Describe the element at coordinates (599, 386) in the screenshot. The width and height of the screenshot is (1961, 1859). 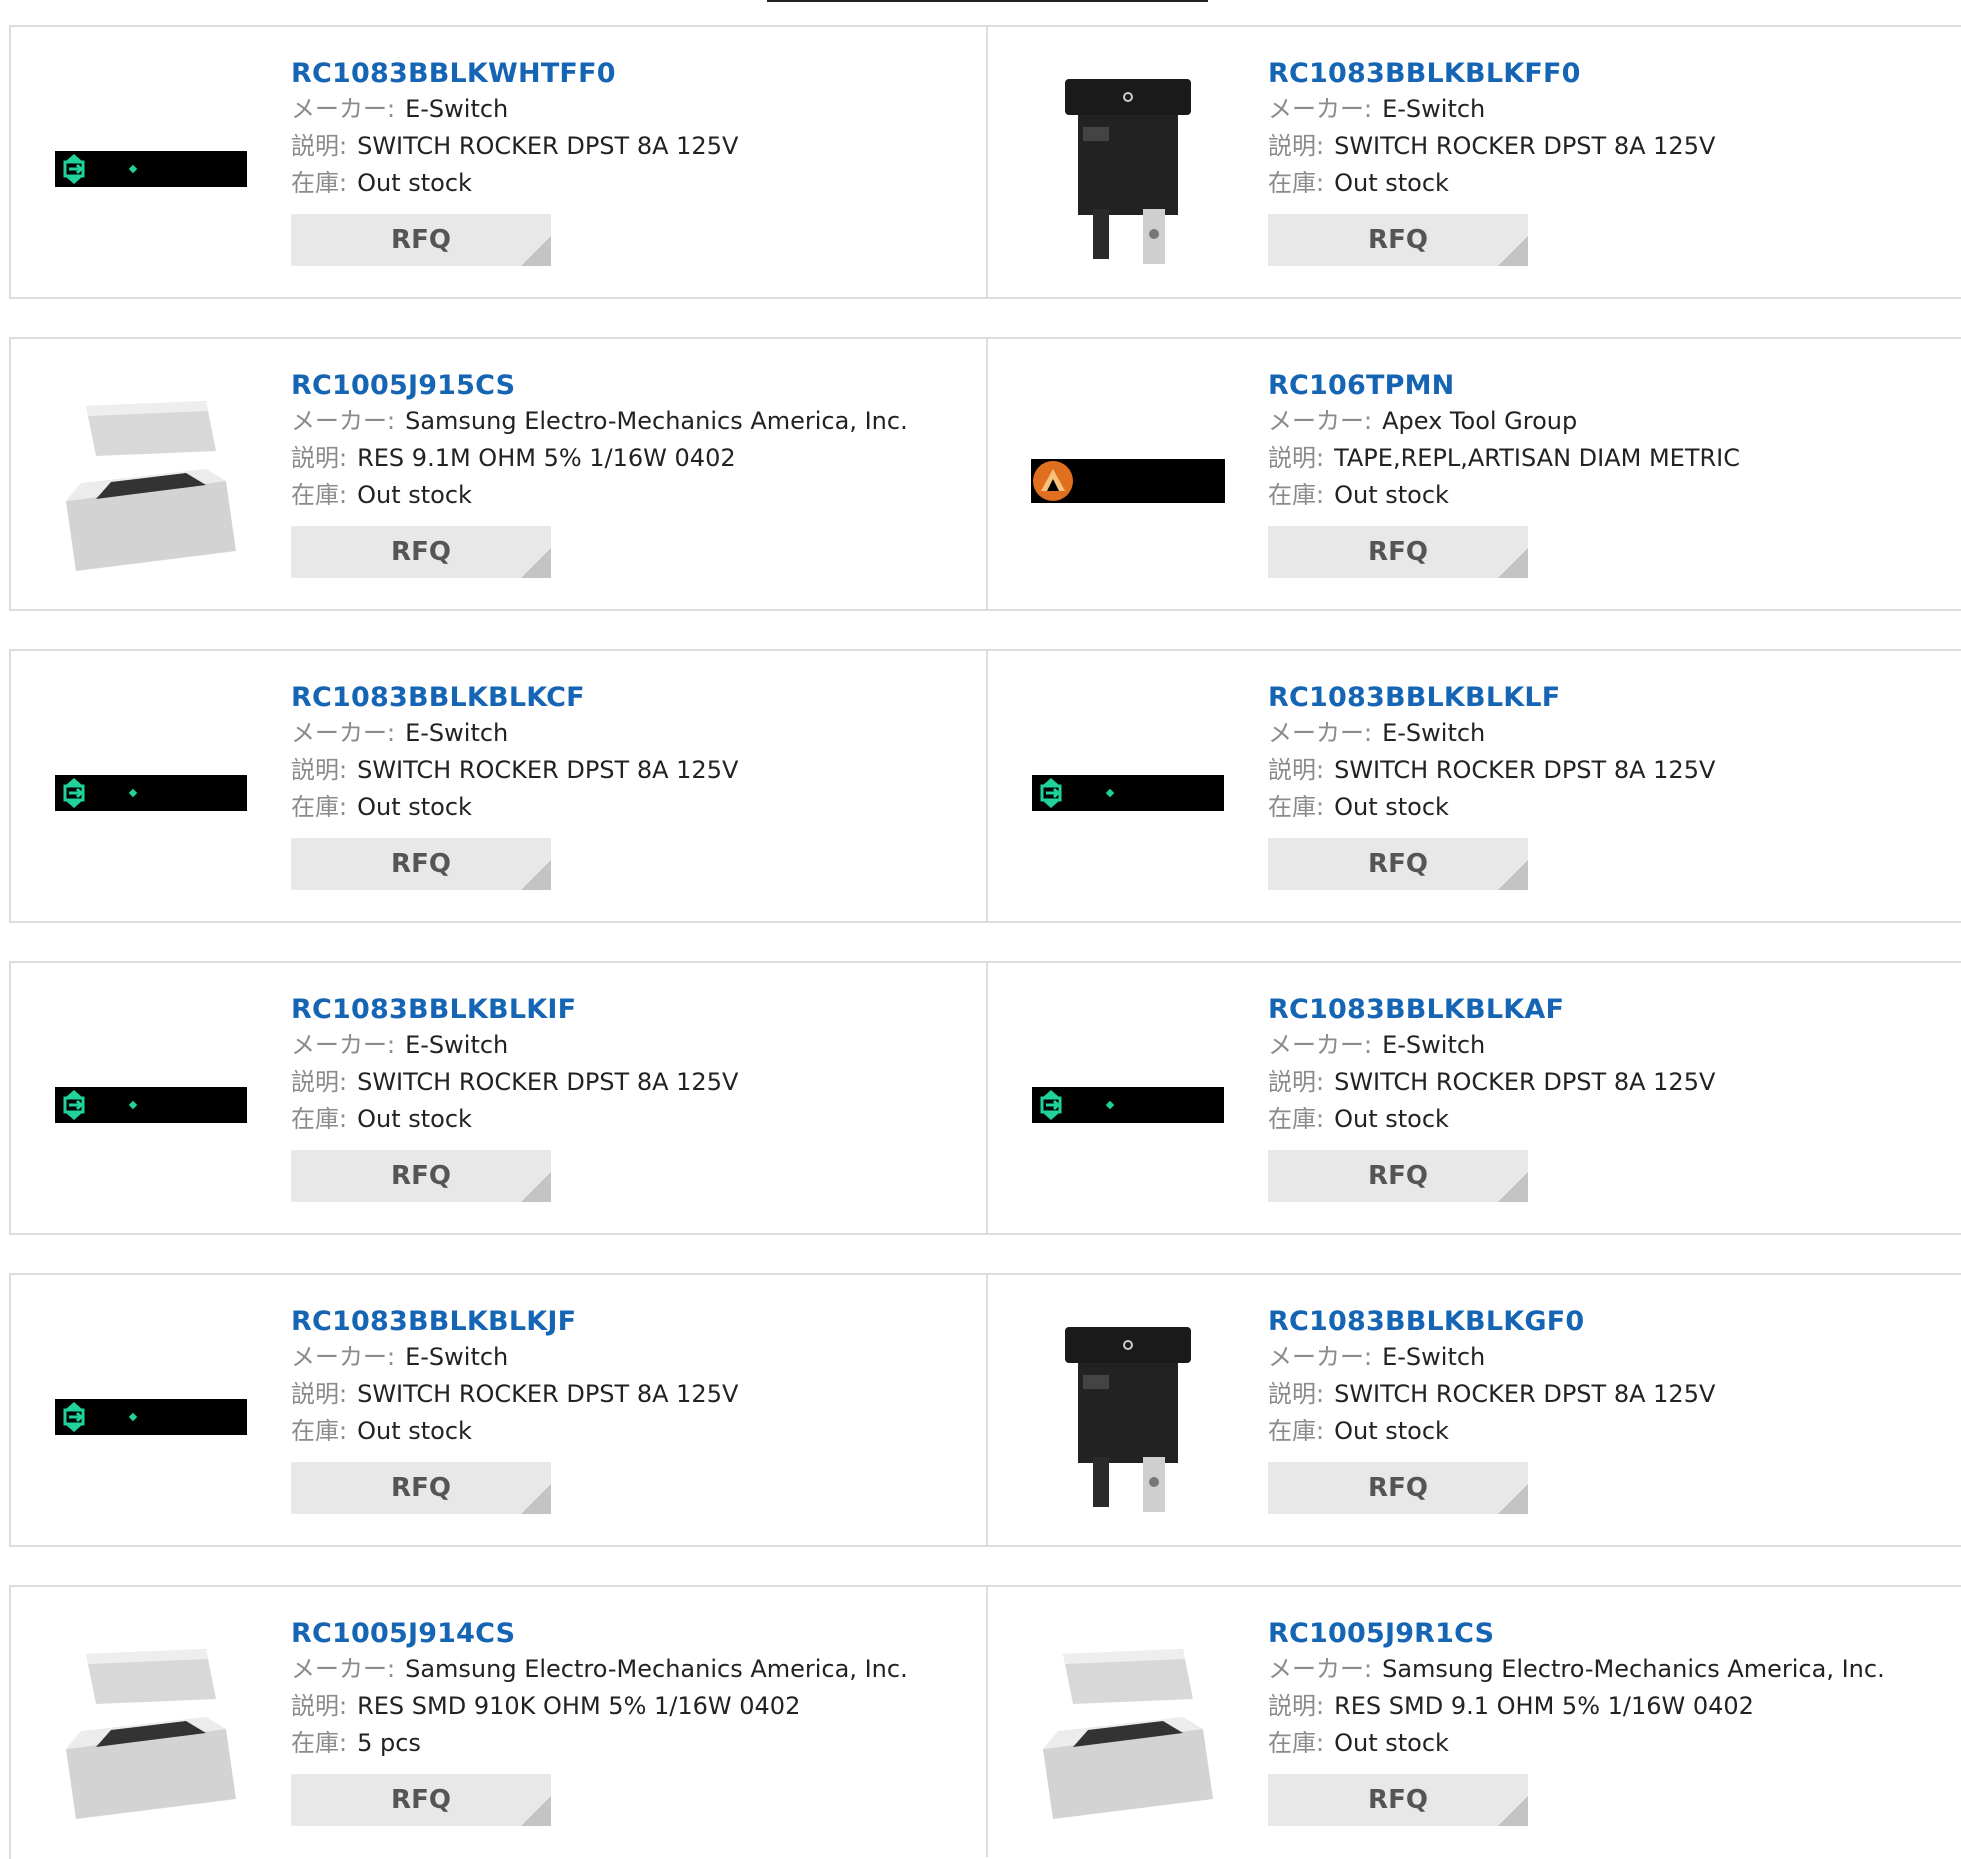
I see `part-number-link: RC1005J915CS` at that location.